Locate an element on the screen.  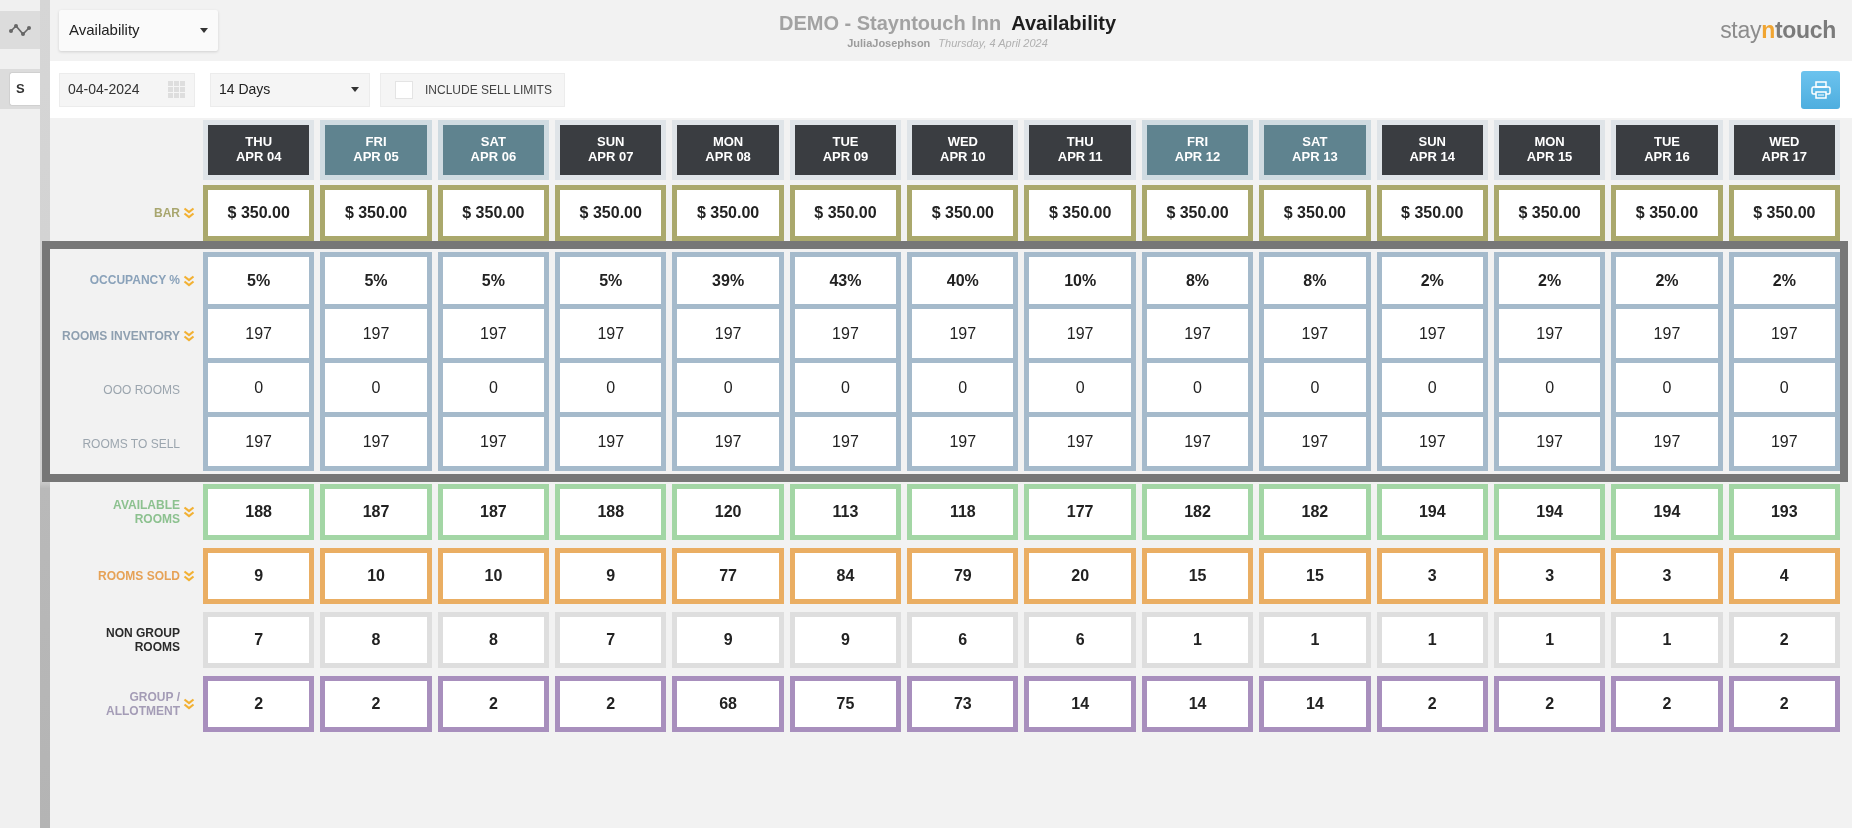
date-header: WED APR 17 is located at coordinates (1784, 150).